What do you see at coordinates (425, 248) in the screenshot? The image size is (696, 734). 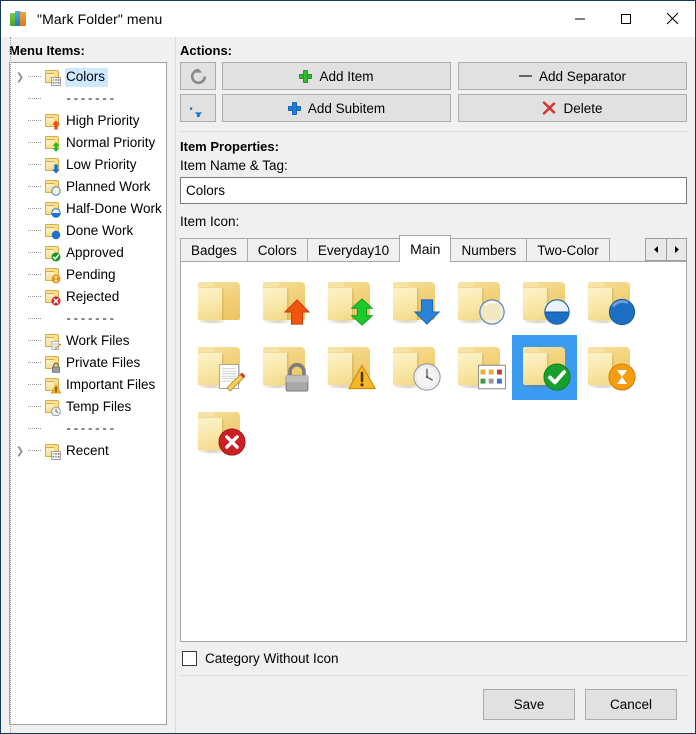 I see `tab-main: Main` at bounding box center [425, 248].